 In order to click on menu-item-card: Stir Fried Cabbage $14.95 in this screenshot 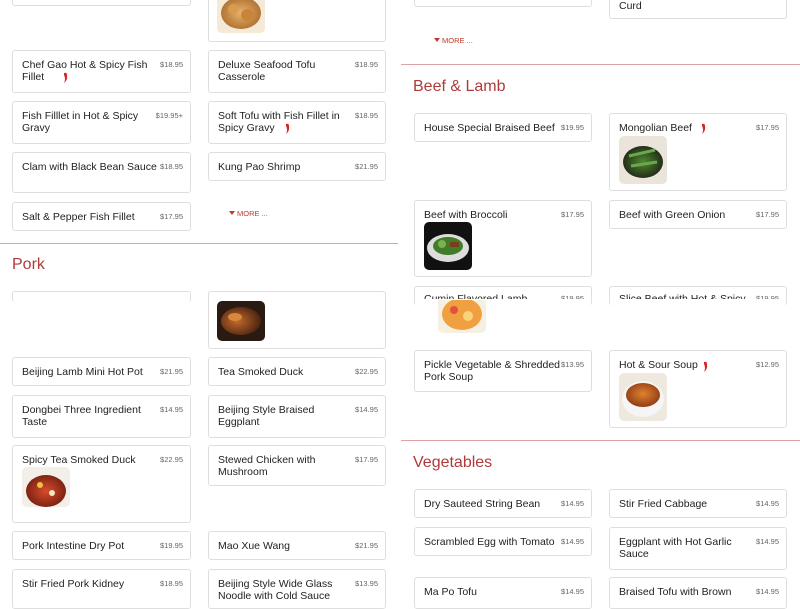, I will do `click(698, 503)`.